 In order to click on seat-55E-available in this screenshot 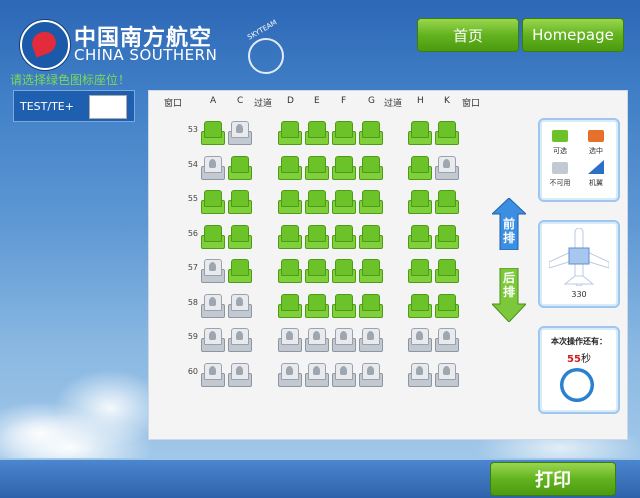, I will do `click(317, 202)`.